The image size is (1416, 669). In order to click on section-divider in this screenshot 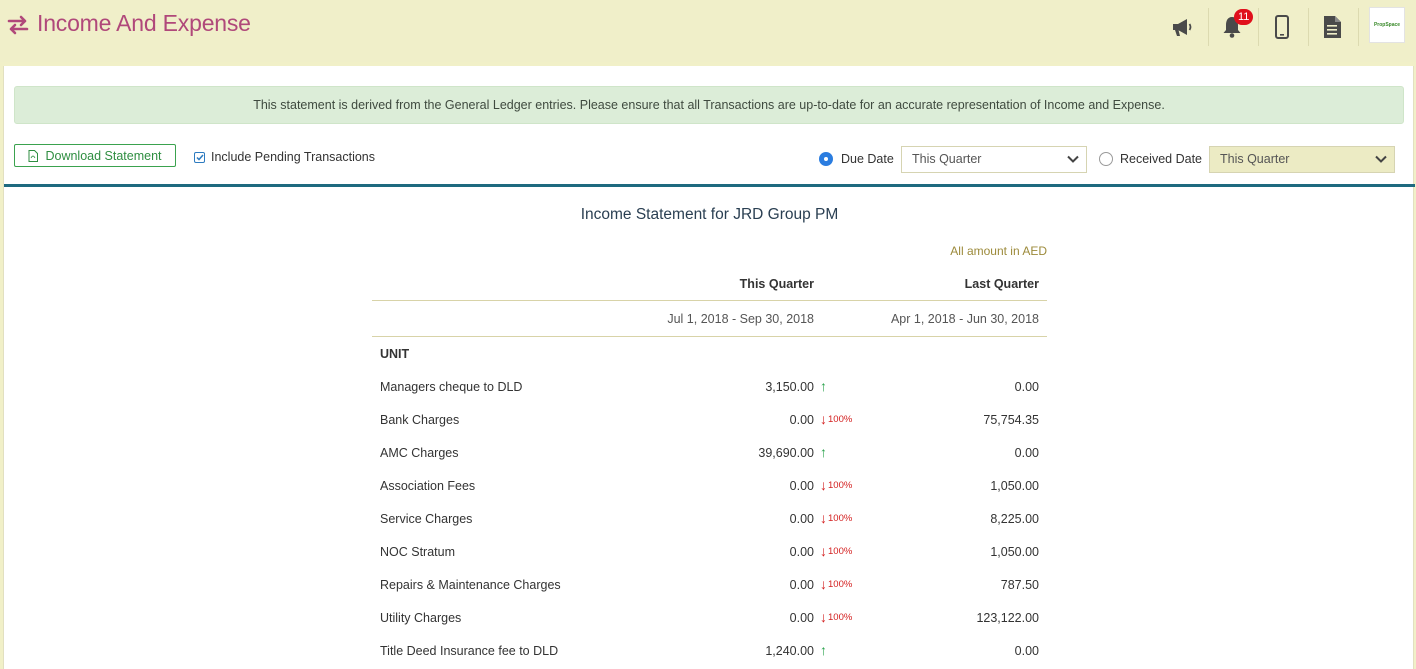, I will do `click(709, 185)`.